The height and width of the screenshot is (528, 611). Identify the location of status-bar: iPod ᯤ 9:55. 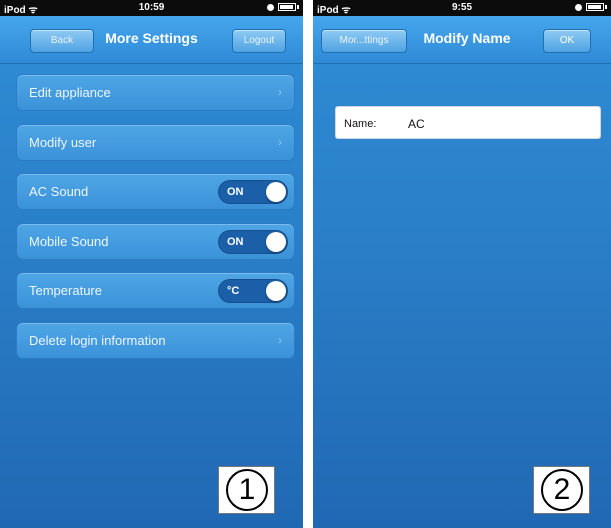
(462, 8).